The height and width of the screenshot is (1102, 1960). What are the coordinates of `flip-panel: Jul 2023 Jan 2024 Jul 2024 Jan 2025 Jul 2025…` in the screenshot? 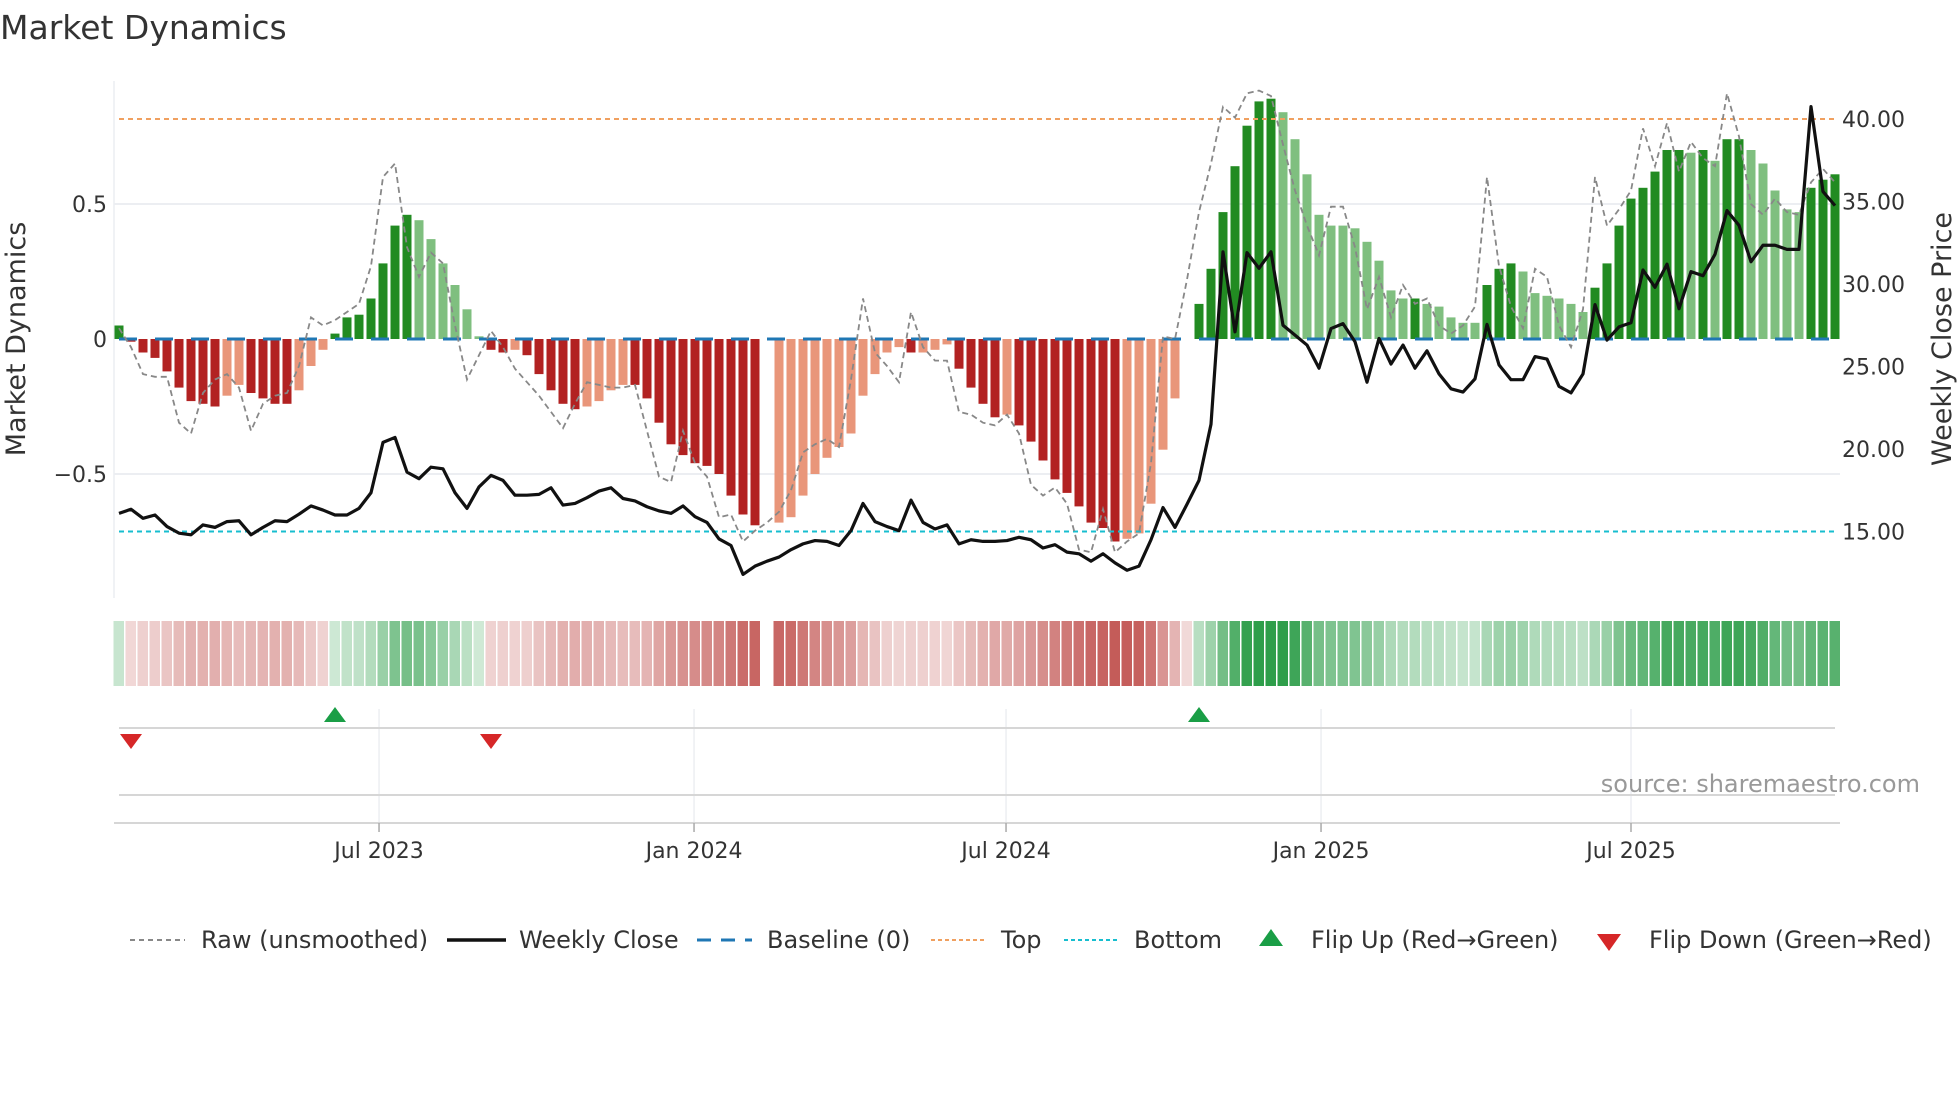 It's located at (1017, 785).